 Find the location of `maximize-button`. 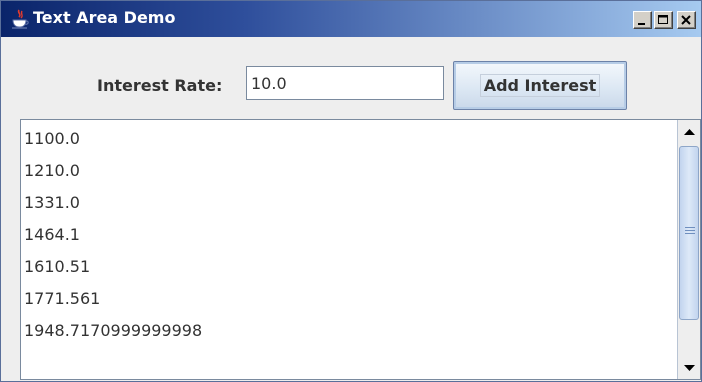

maximize-button is located at coordinates (663, 20).